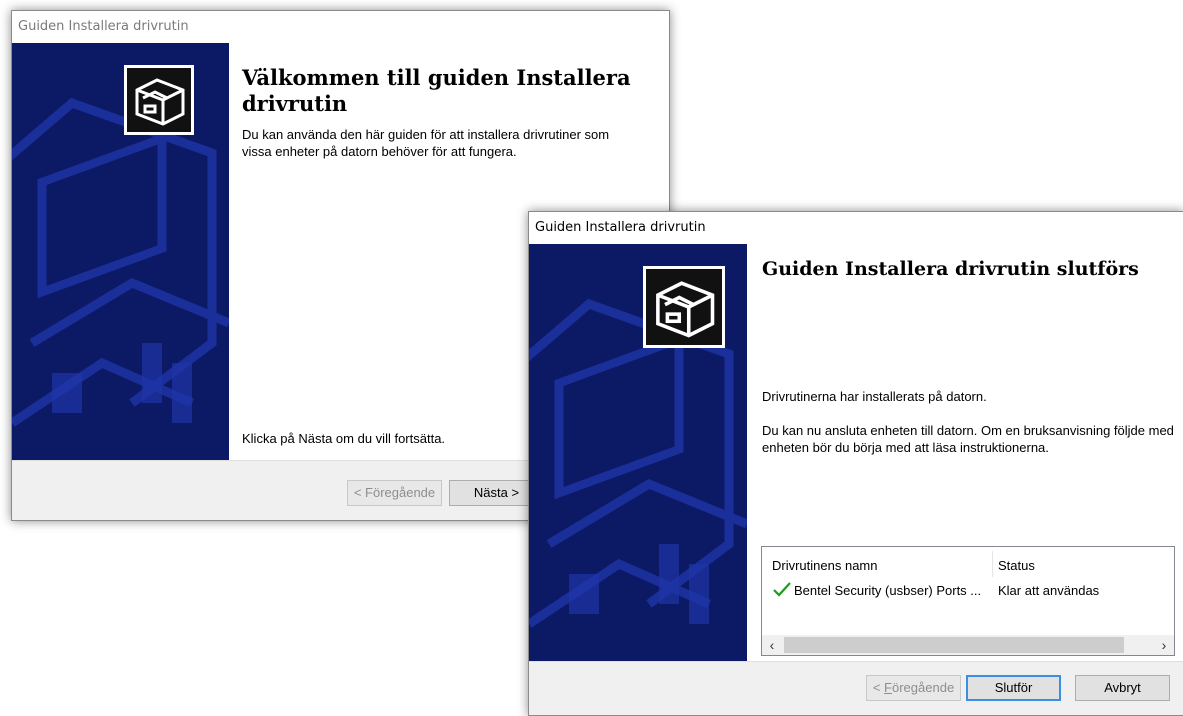  What do you see at coordinates (825, 565) in the screenshot?
I see `column-header-name: Drivrutinens namn` at bounding box center [825, 565].